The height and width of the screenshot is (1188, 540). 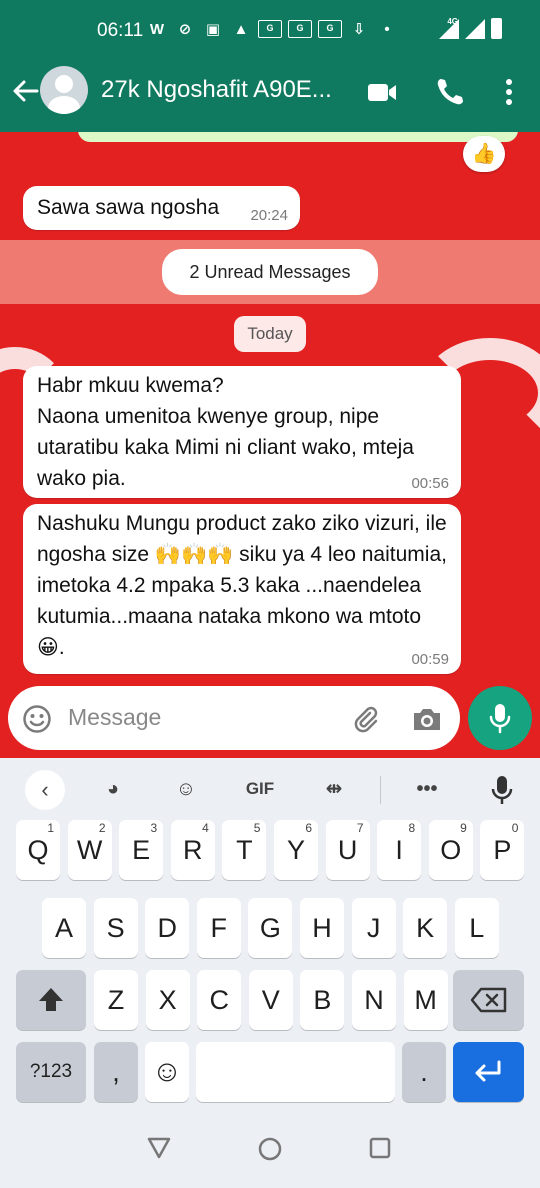 I want to click on shift-key, so click(x=51, y=1000).